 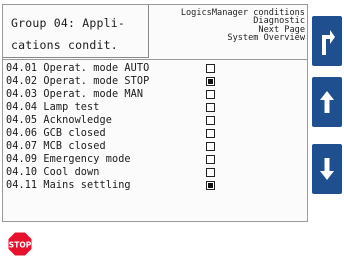 I want to click on return-arrow-icon, so click(x=328, y=42).